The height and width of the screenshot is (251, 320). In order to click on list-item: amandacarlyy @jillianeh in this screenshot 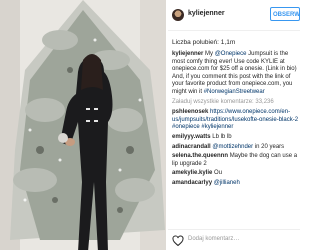, I will do `click(236, 184)`.